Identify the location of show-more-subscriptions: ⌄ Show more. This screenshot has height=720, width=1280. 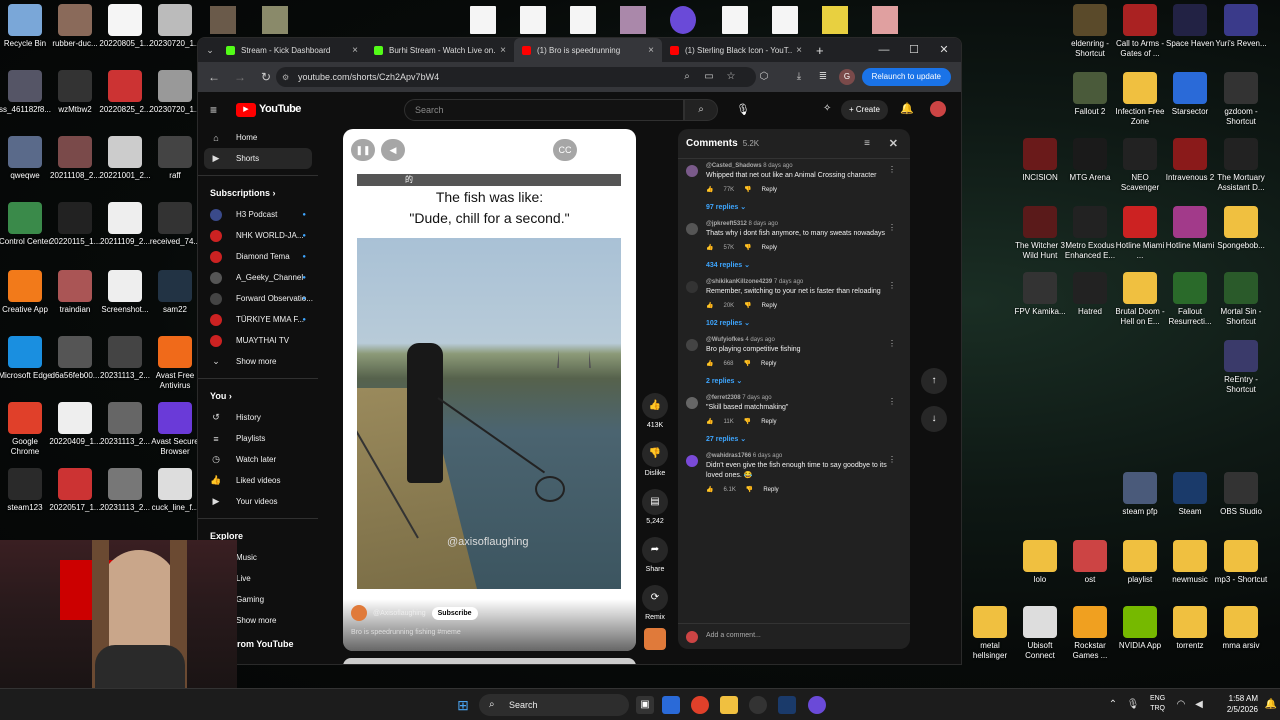
(258, 361).